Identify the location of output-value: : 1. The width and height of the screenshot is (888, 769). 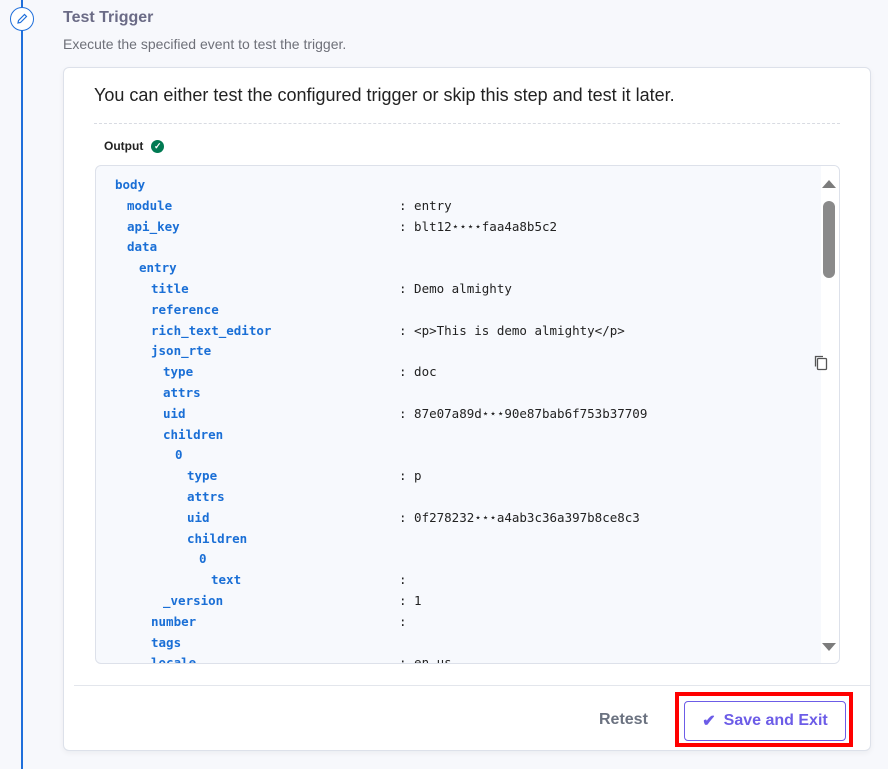
(410, 600).